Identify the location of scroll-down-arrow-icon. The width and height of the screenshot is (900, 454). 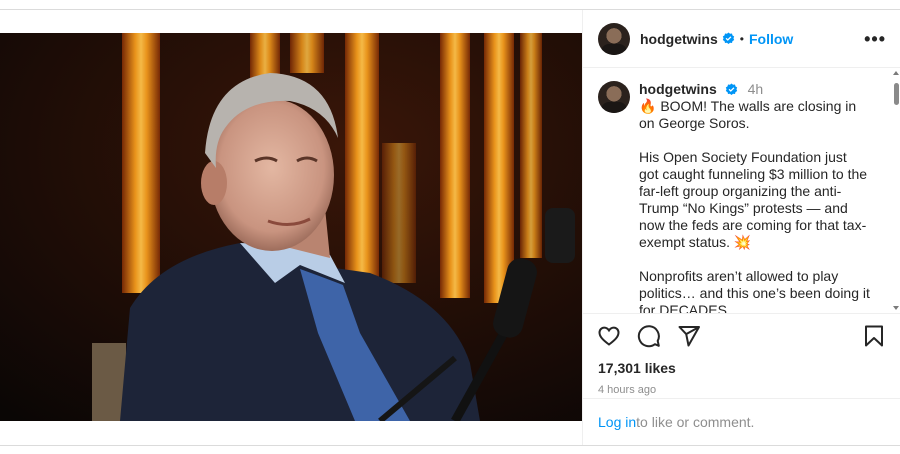
(896, 308).